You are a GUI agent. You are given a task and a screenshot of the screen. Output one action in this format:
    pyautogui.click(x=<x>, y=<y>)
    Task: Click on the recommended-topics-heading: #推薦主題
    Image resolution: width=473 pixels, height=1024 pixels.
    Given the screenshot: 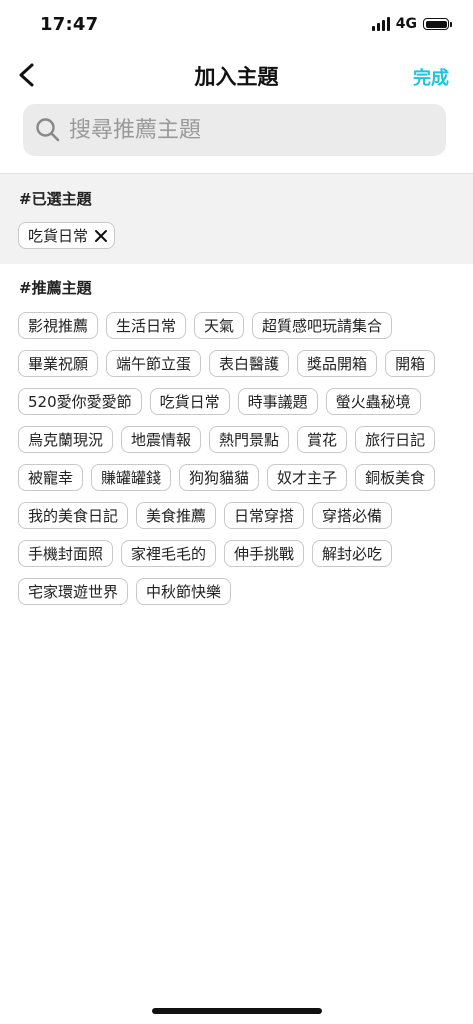 What is the action you would take?
    pyautogui.click(x=55, y=288)
    